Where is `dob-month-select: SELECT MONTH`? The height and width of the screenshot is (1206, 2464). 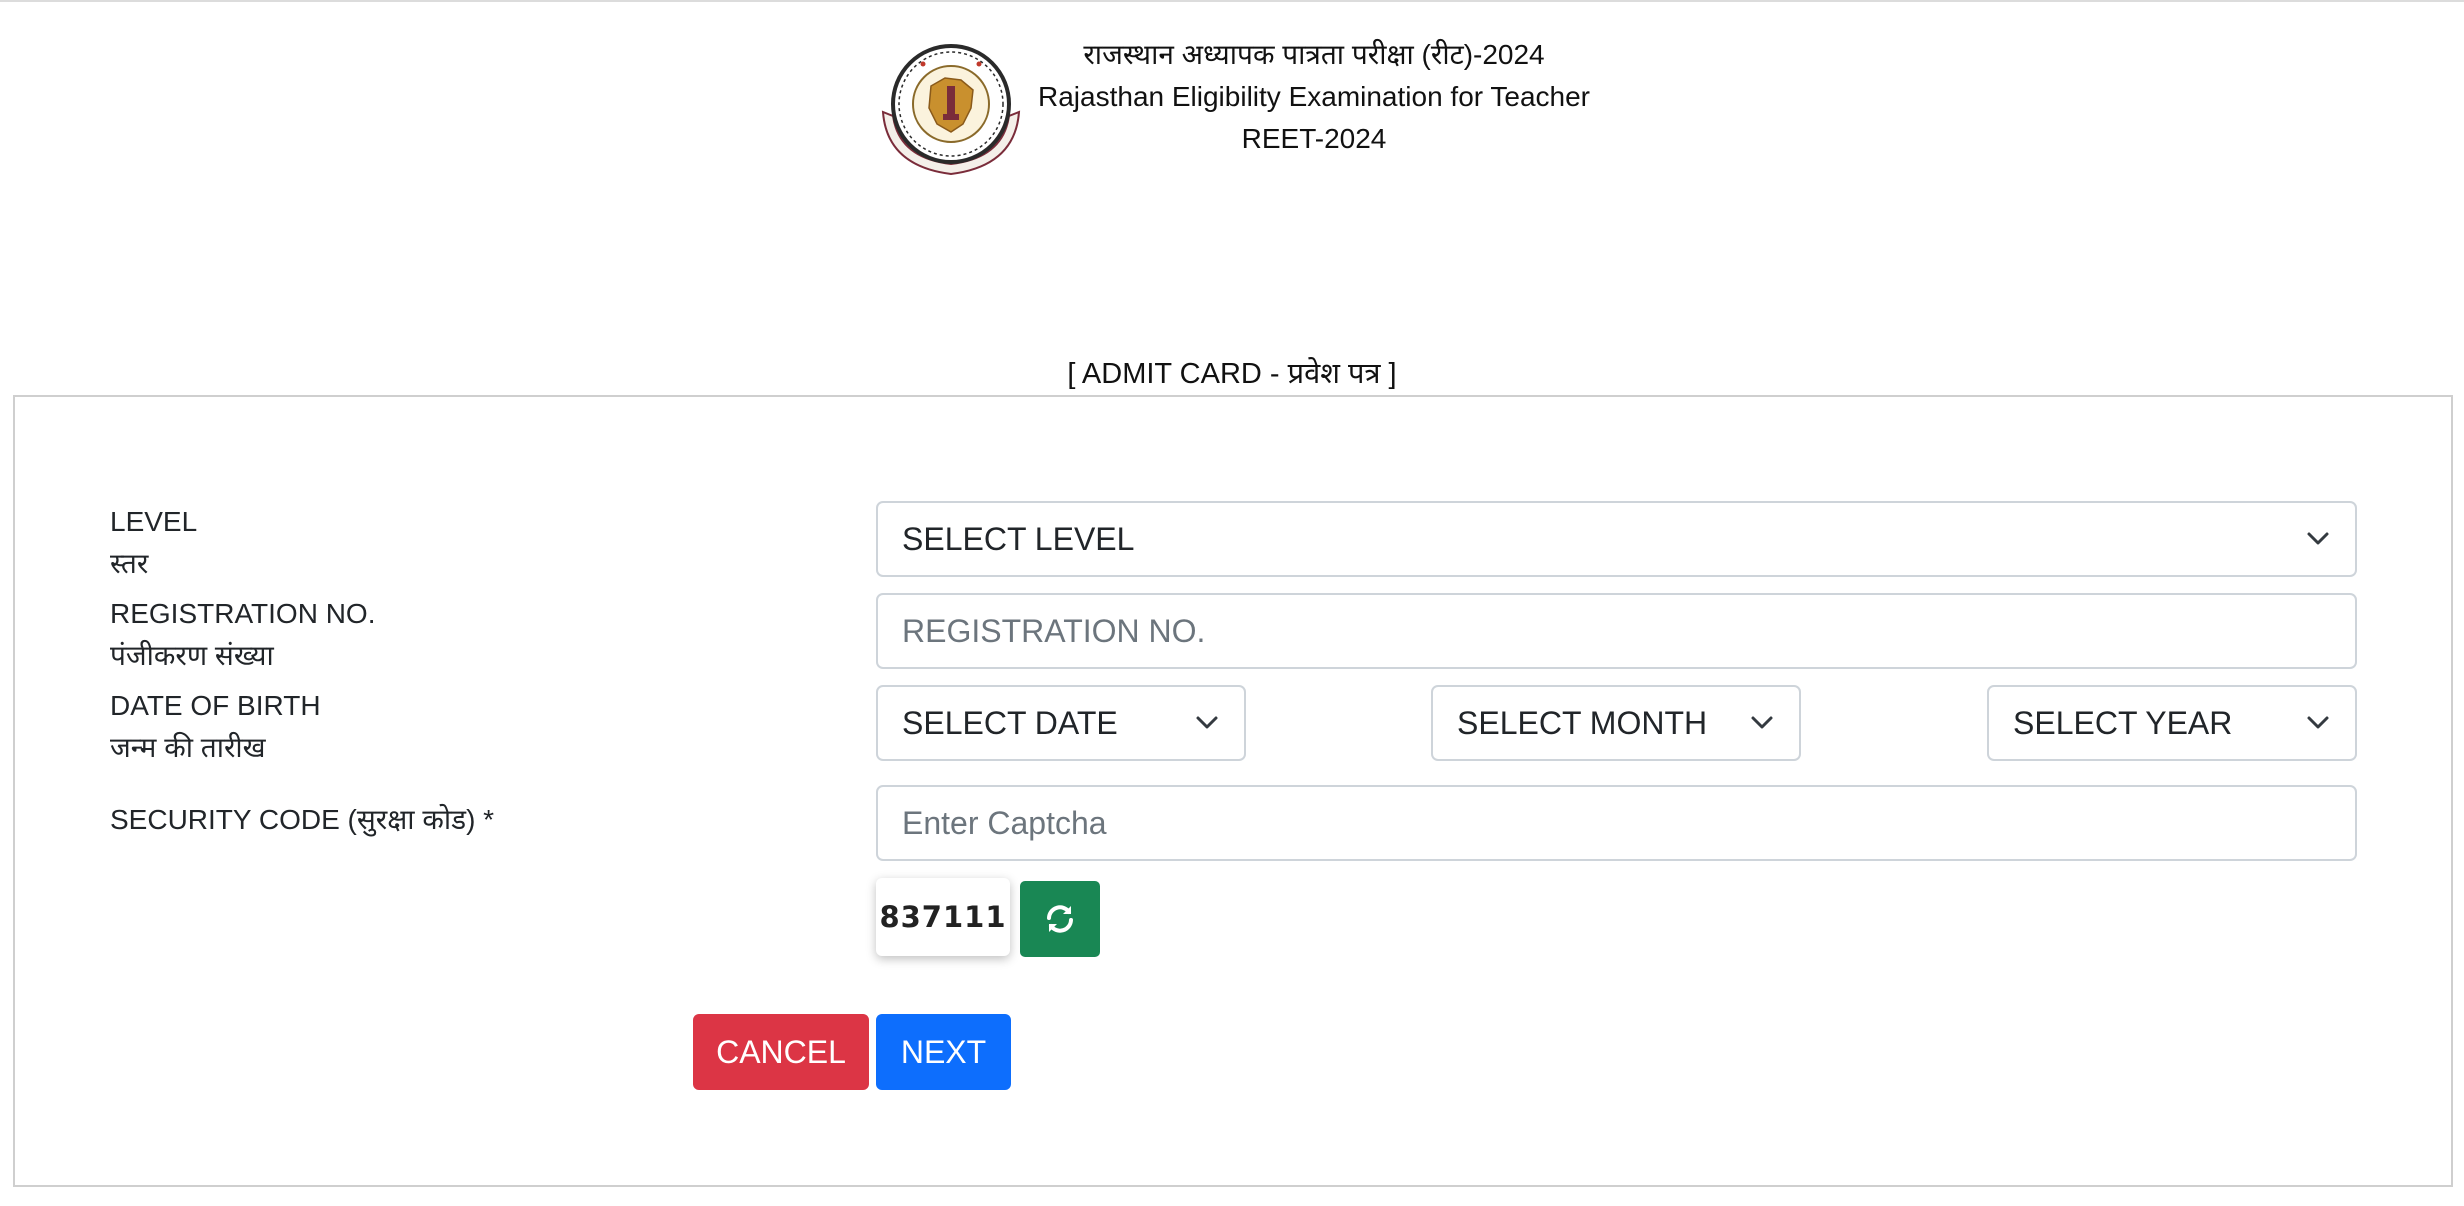 dob-month-select: SELECT MONTH is located at coordinates (1616, 723).